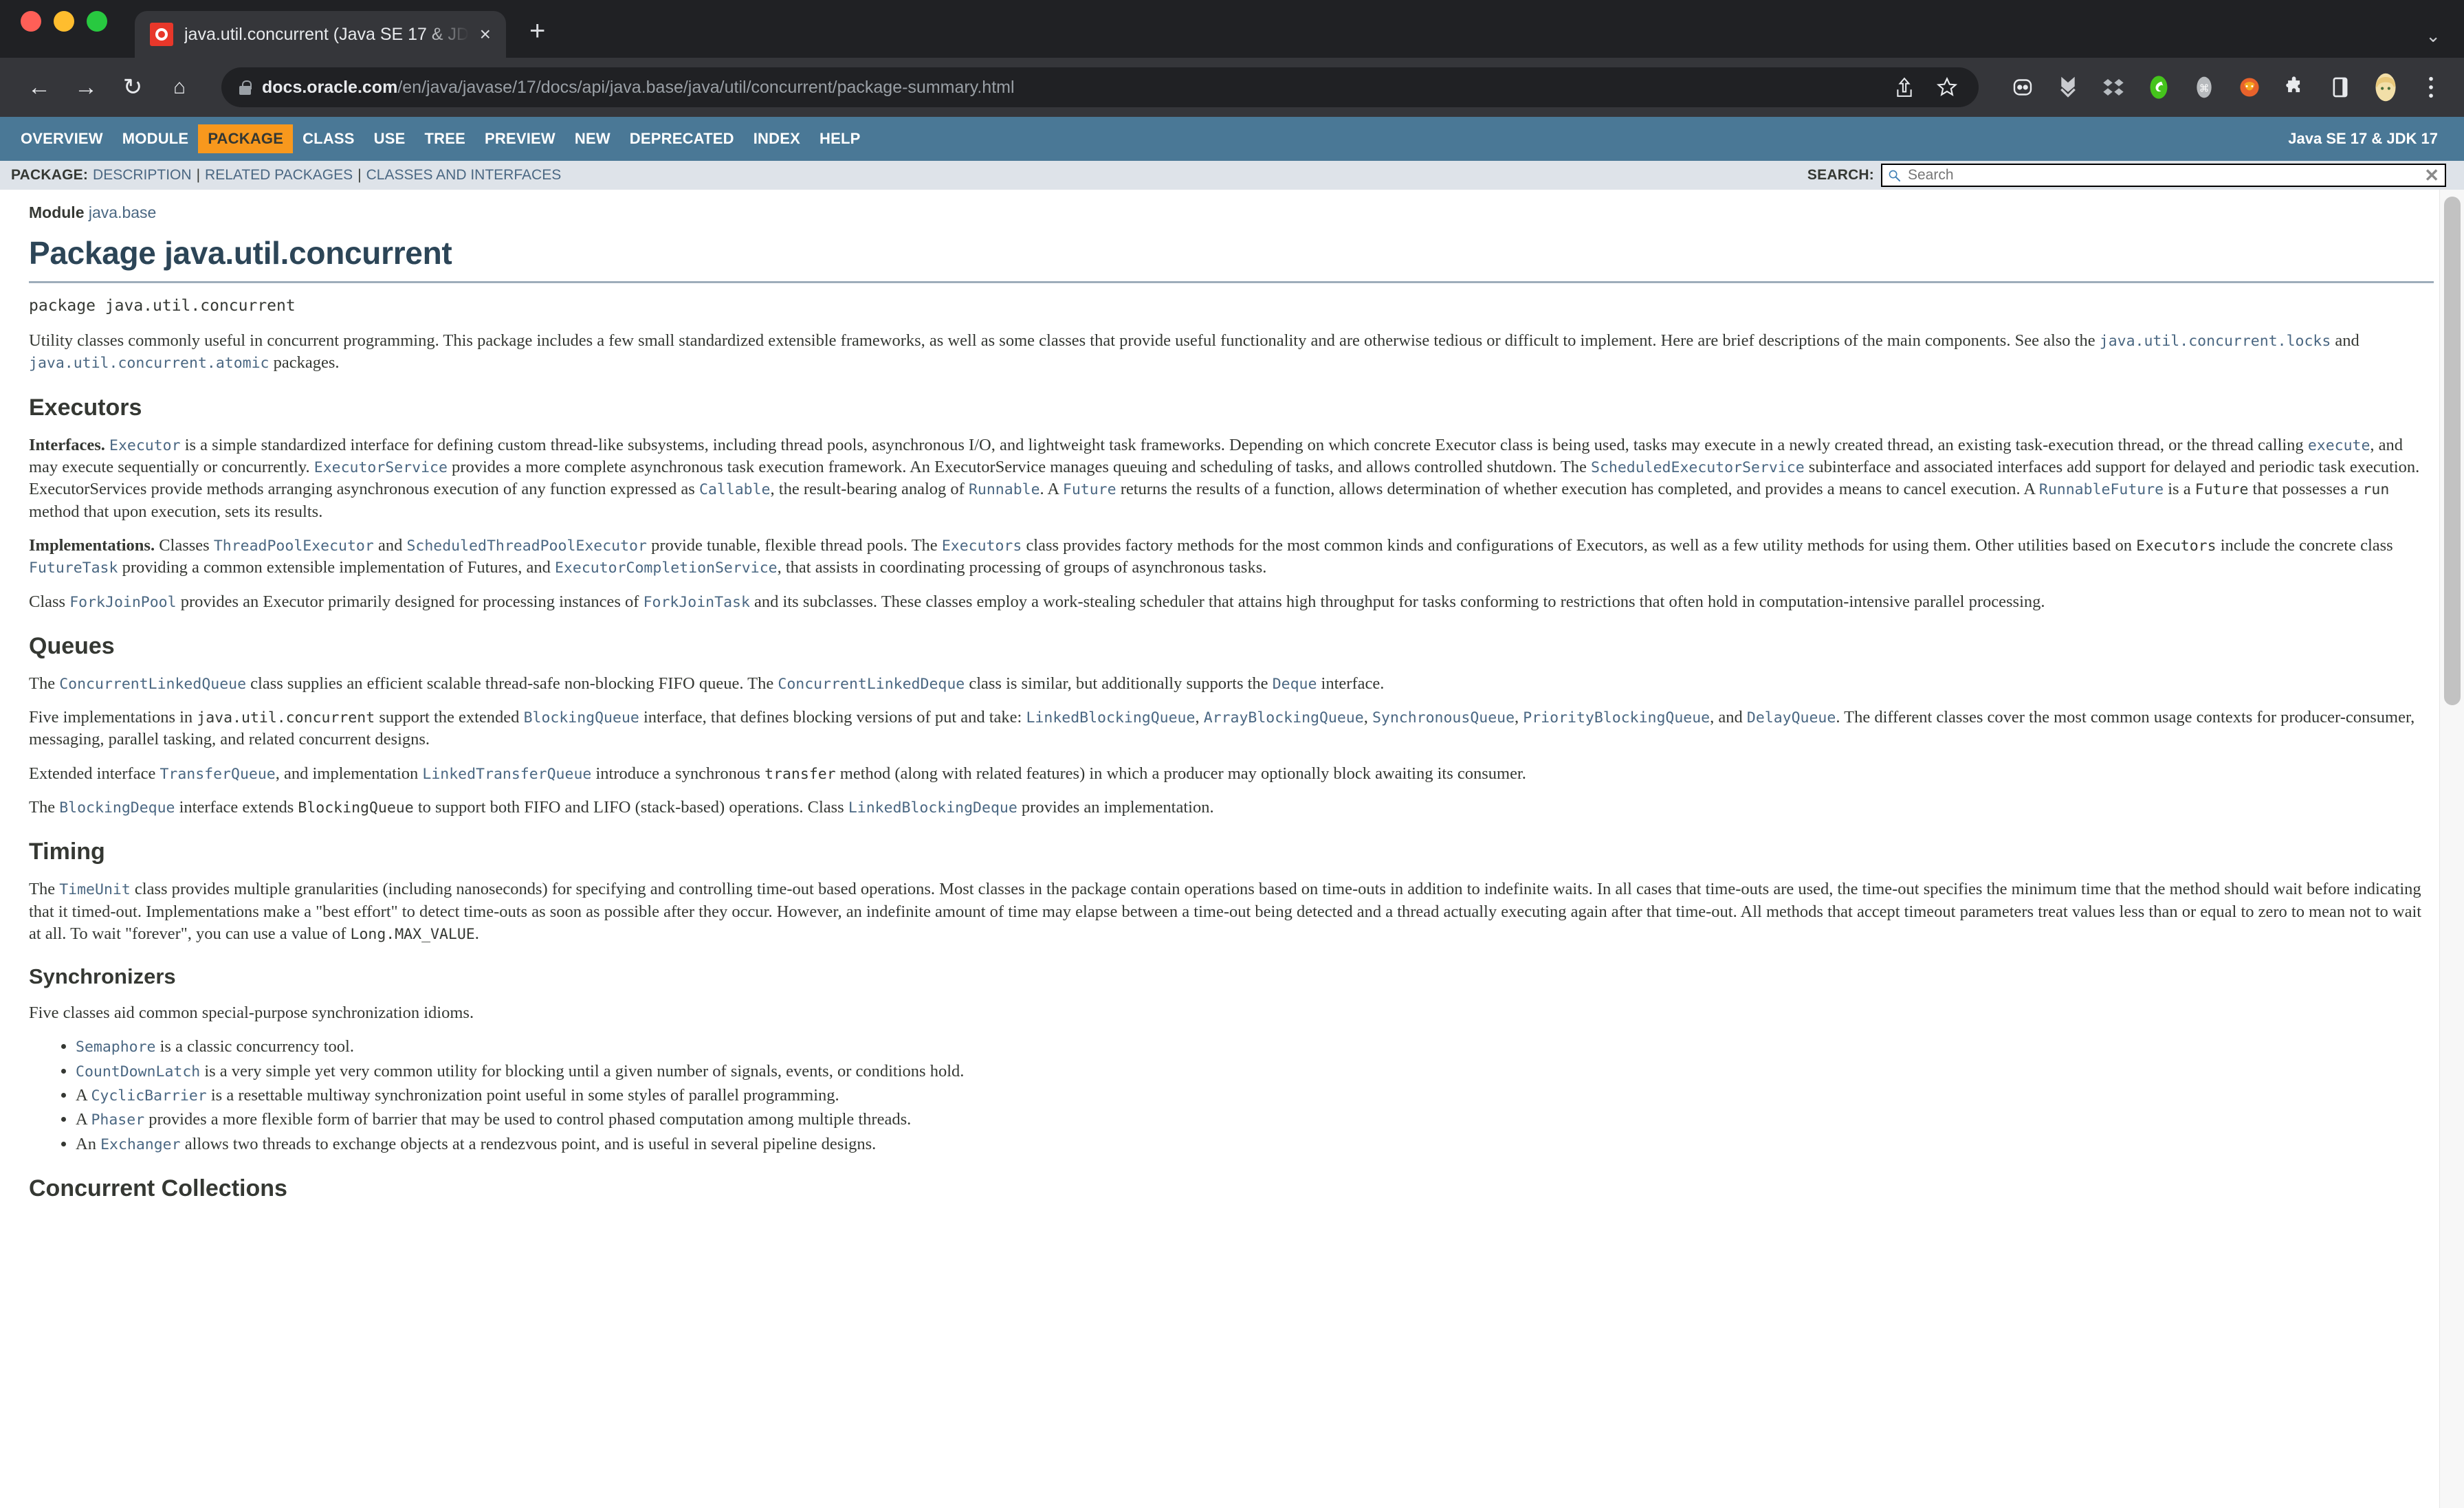 This screenshot has height=1508, width=2464. Describe the element at coordinates (381, 467) in the screenshot. I see `link-executorservice: ExecutorService` at that location.